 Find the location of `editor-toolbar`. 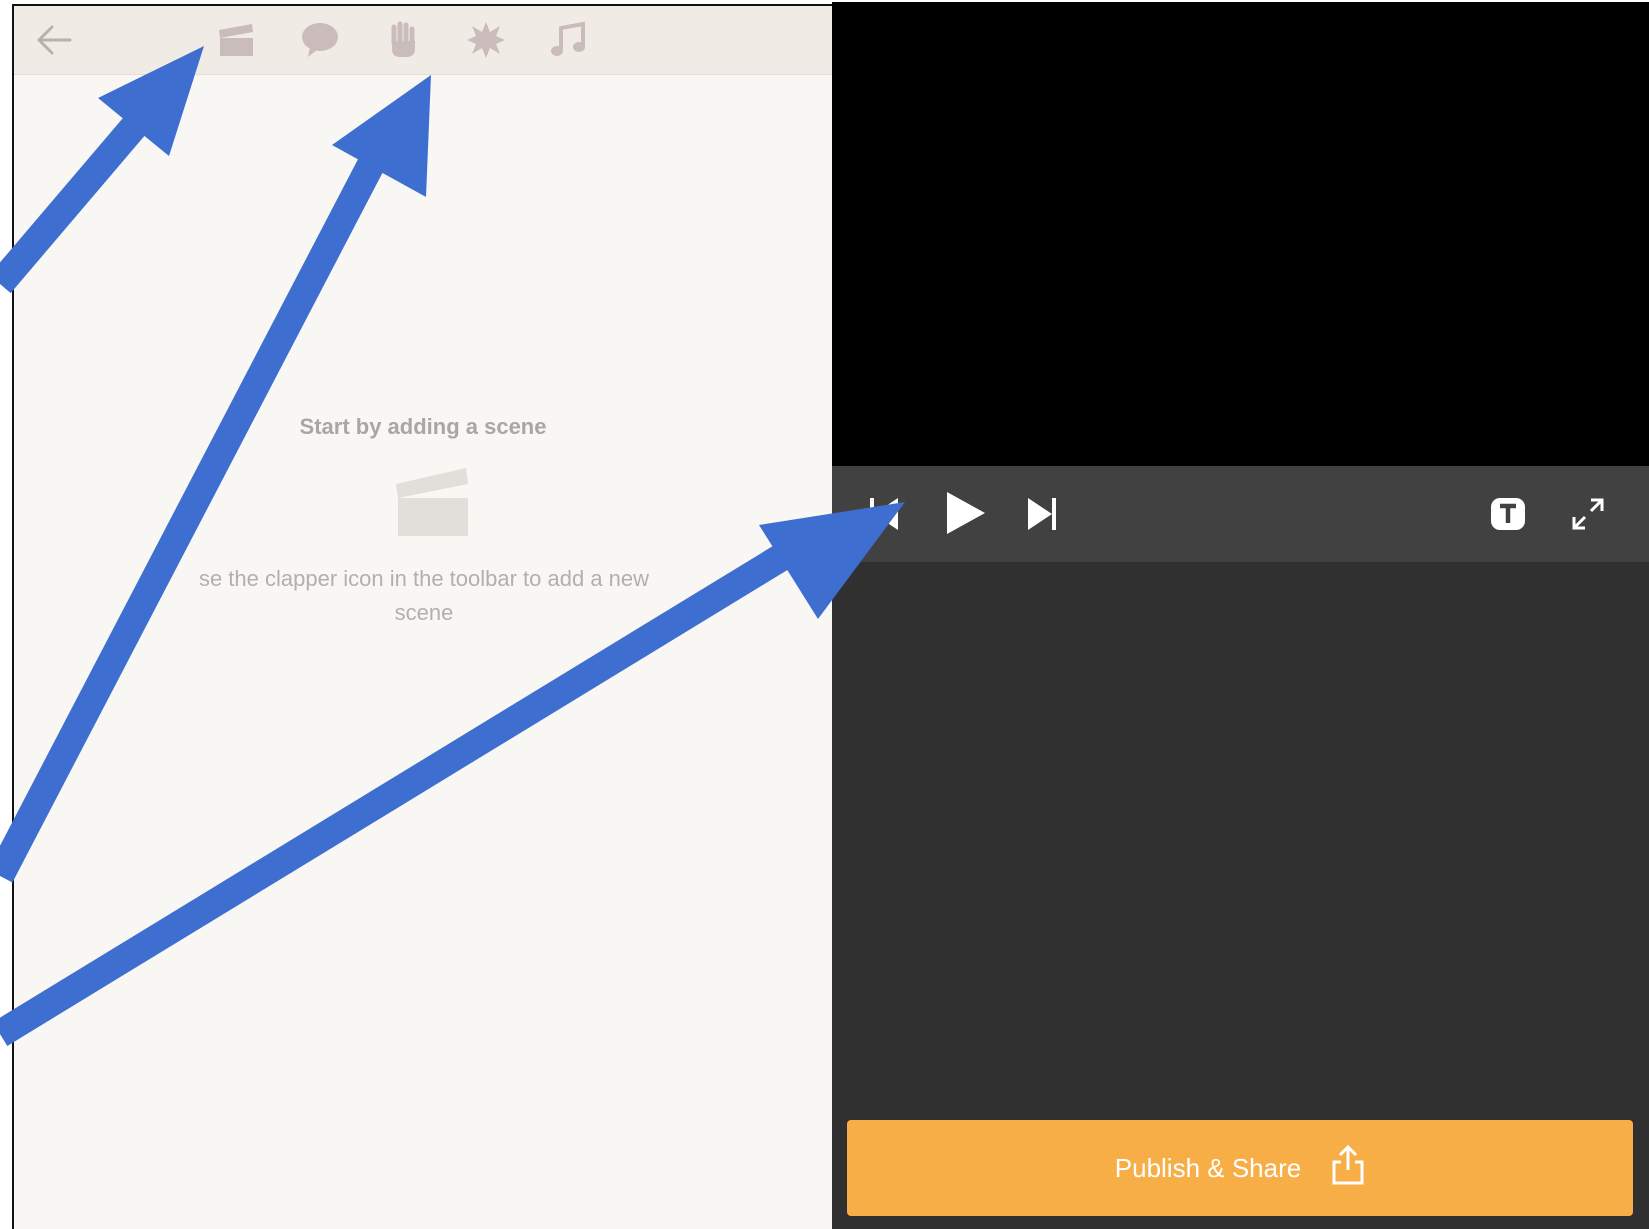

editor-toolbar is located at coordinates (423, 40).